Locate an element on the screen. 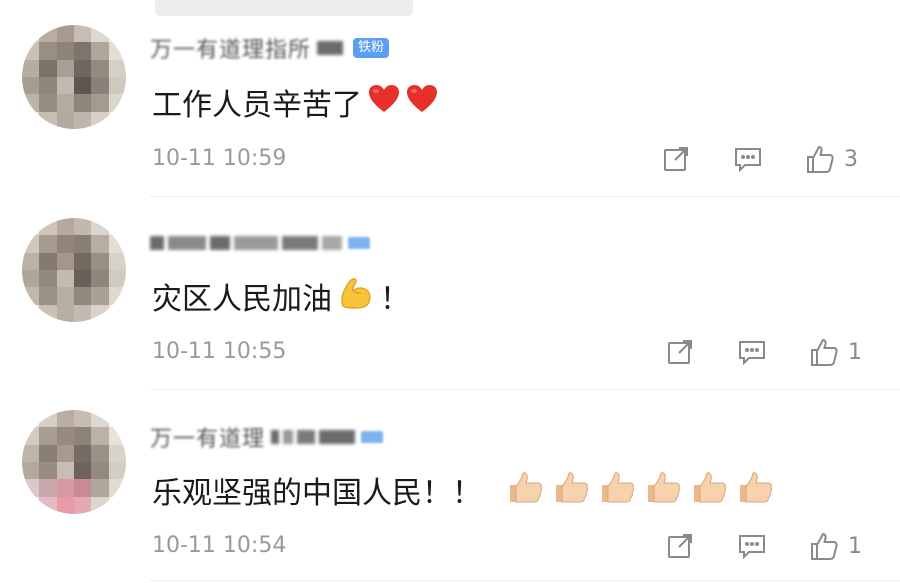 Image resolution: width=900 pixels, height=583 pixels. comment-timestamp: 10-11 10:54 is located at coordinates (219, 545).